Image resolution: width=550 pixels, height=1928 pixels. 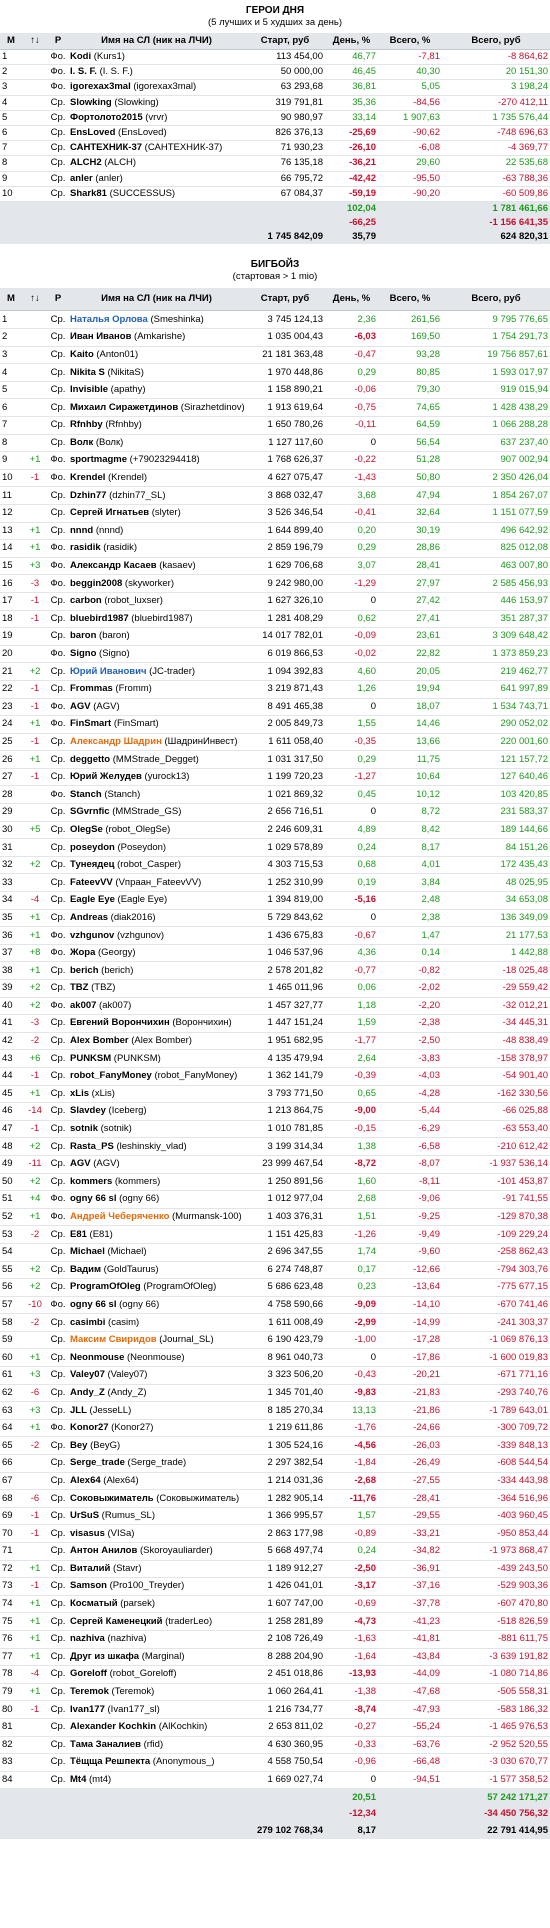 What do you see at coordinates (97, 1462) in the screenshot?
I see `participant-link: Serge_trade` at bounding box center [97, 1462].